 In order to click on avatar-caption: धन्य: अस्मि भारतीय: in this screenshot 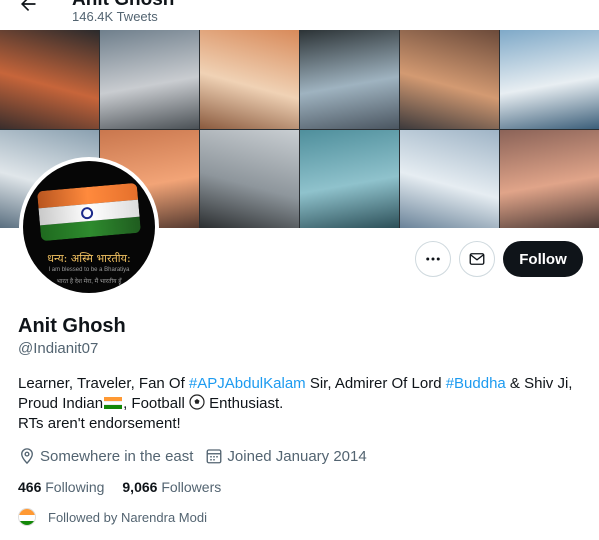, I will do `click(89, 258)`.